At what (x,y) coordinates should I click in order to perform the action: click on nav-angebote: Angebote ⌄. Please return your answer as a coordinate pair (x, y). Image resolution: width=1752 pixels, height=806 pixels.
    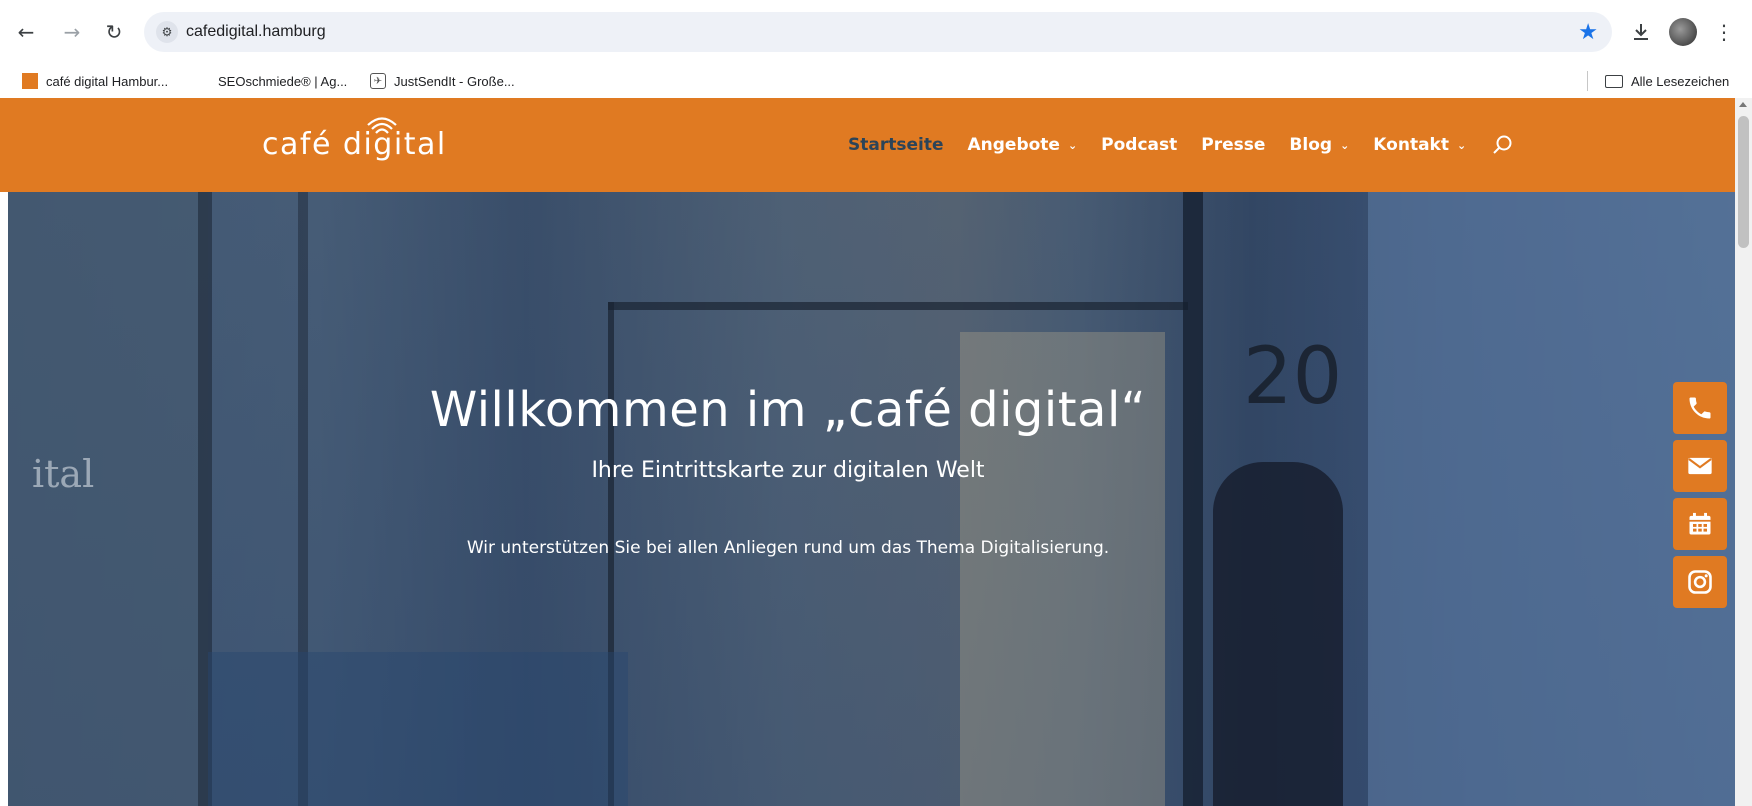
    Looking at the image, I should click on (1022, 145).